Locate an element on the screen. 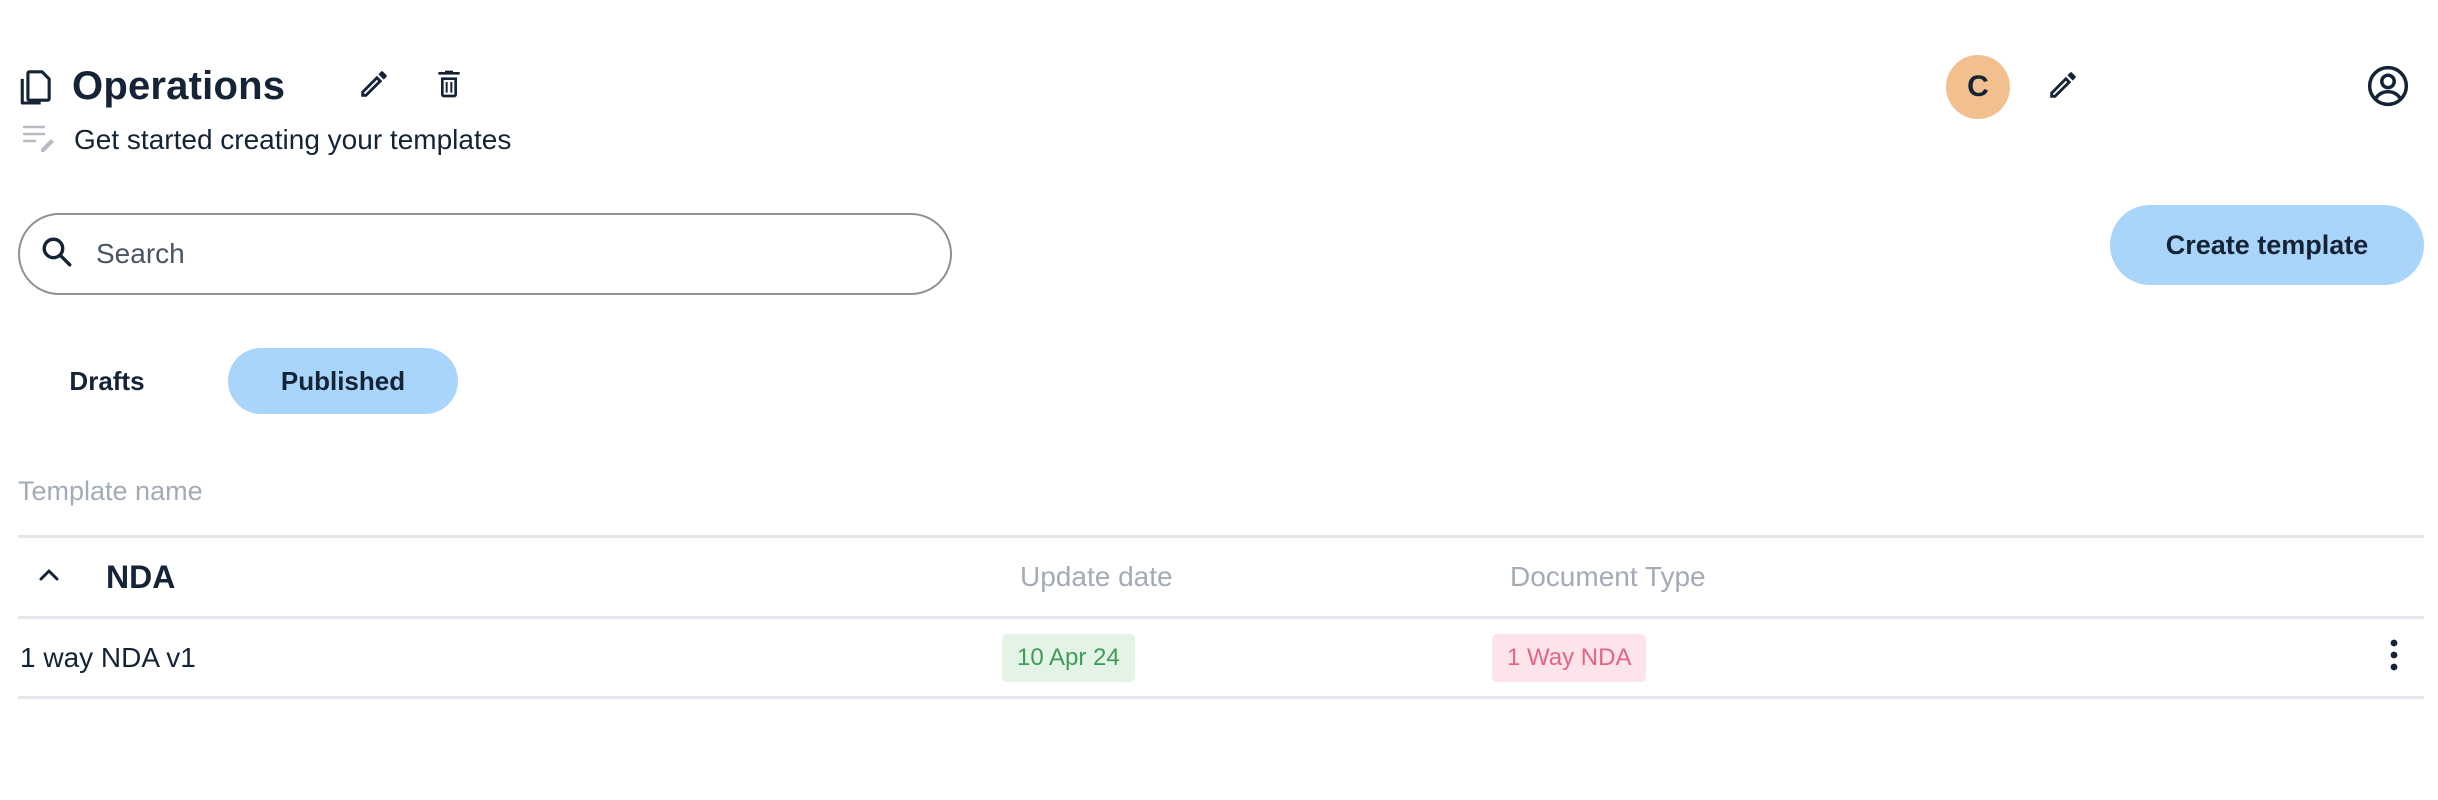 This screenshot has height=800, width=2438. search-icon is located at coordinates (57, 254).